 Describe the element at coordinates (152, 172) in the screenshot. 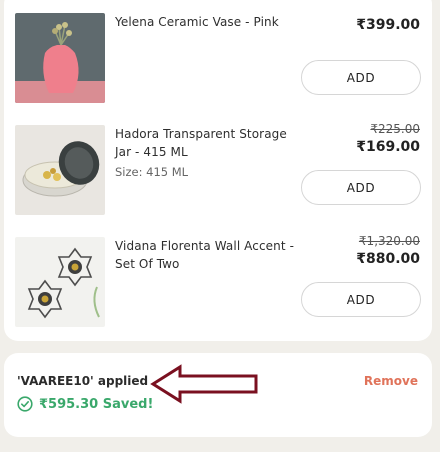

I see `product-size: Size: 415 ML` at that location.